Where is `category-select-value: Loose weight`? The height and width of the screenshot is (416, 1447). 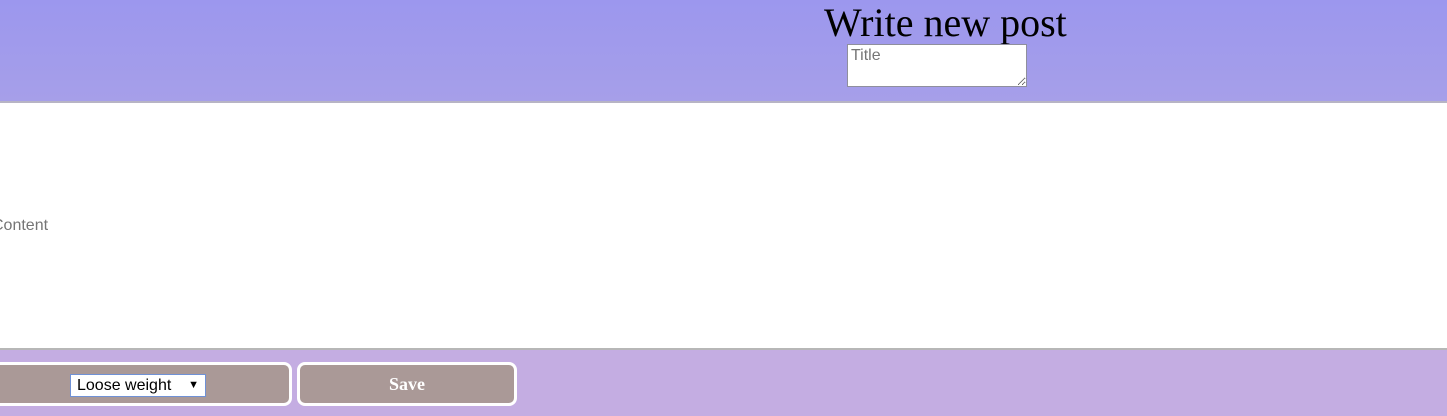
category-select-value: Loose weight is located at coordinates (124, 385).